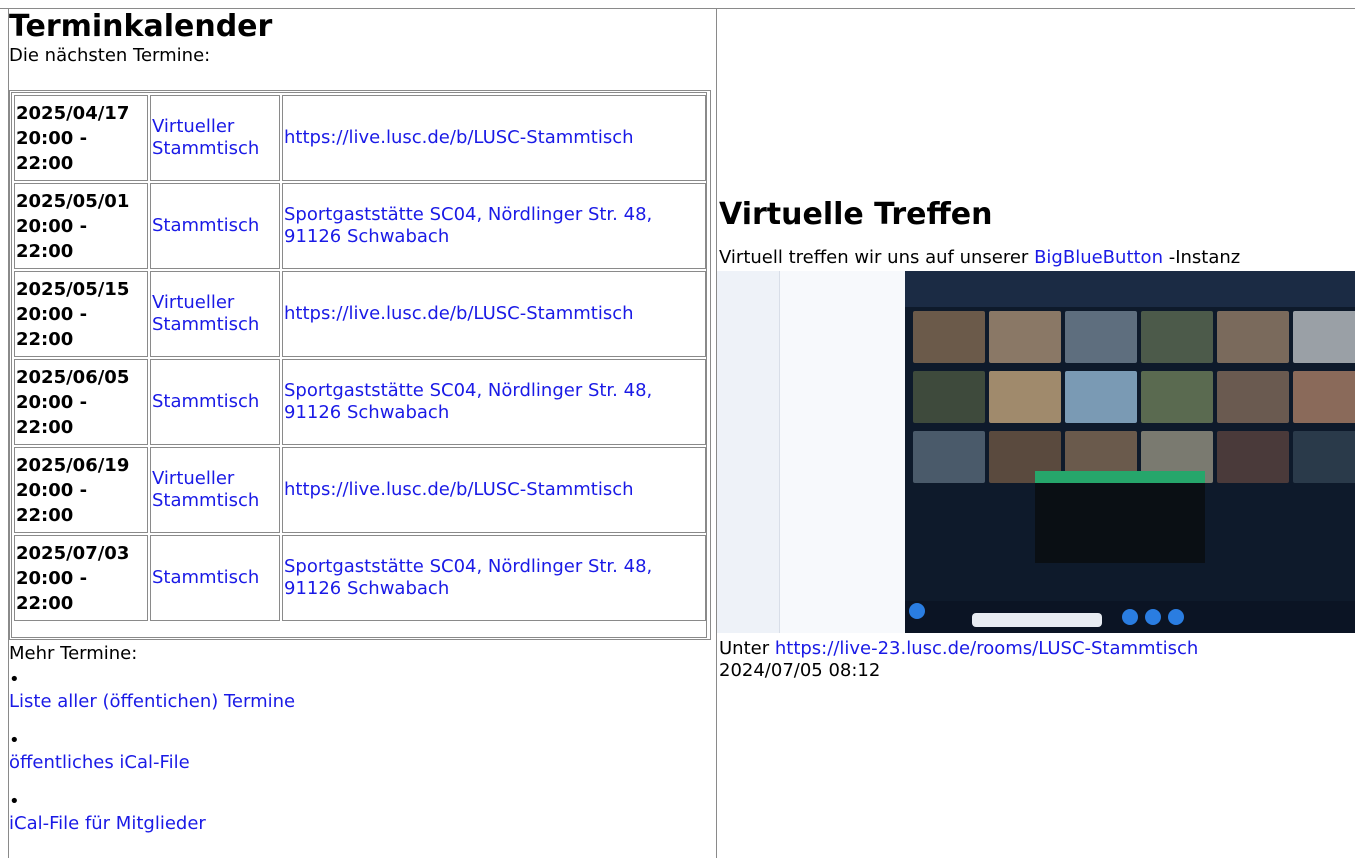  I want to click on calendar-title: Terminkalender, so click(141, 26).